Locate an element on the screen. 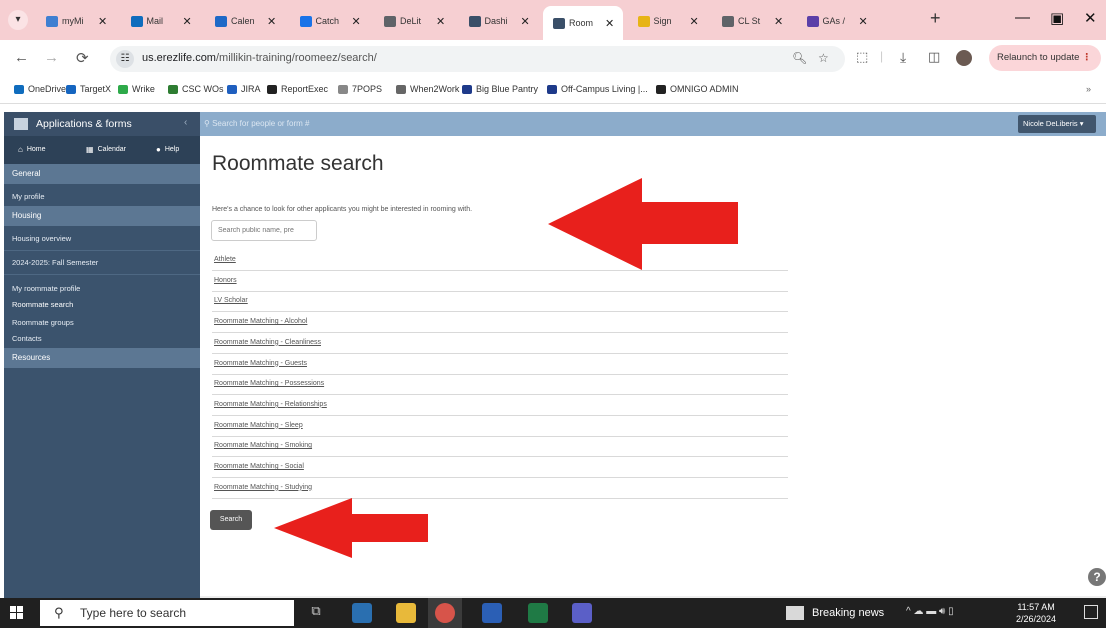 The width and height of the screenshot is (1106, 628). bookmark-item: Wrike is located at coordinates (136, 89).